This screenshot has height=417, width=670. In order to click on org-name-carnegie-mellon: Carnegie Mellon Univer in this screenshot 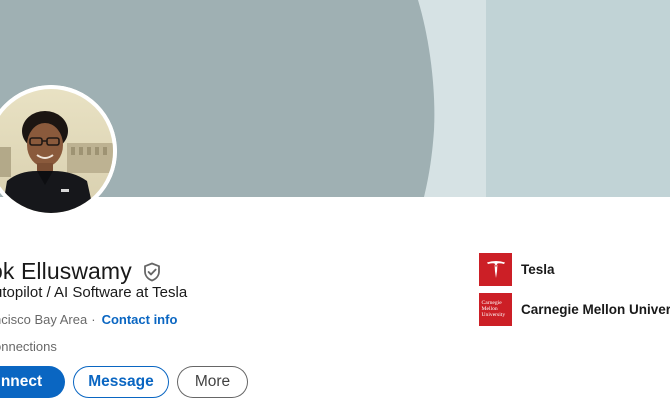, I will do `click(595, 309)`.